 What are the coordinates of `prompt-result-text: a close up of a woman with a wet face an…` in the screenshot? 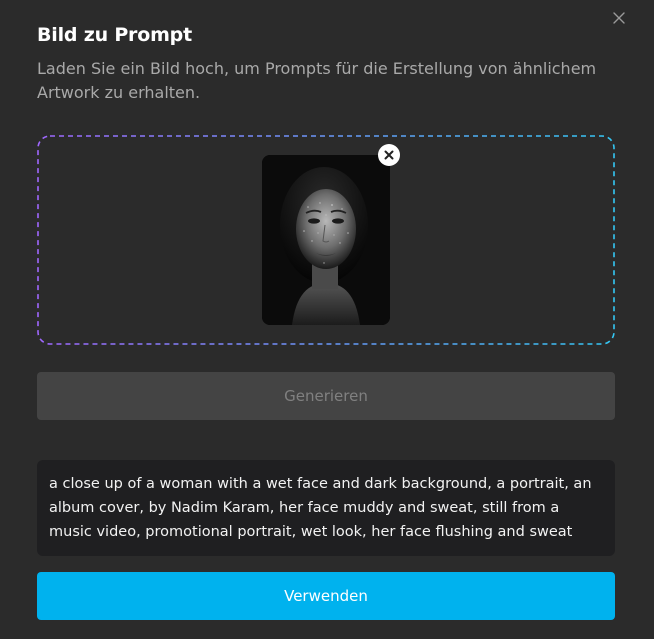 It's located at (326, 508).